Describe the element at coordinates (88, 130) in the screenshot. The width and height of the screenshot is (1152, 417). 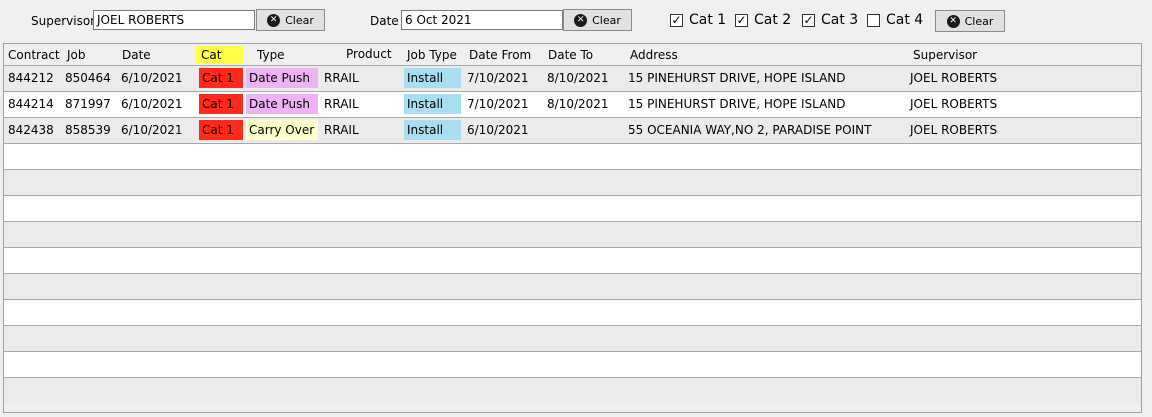
I see `cell-job: 858539` at that location.